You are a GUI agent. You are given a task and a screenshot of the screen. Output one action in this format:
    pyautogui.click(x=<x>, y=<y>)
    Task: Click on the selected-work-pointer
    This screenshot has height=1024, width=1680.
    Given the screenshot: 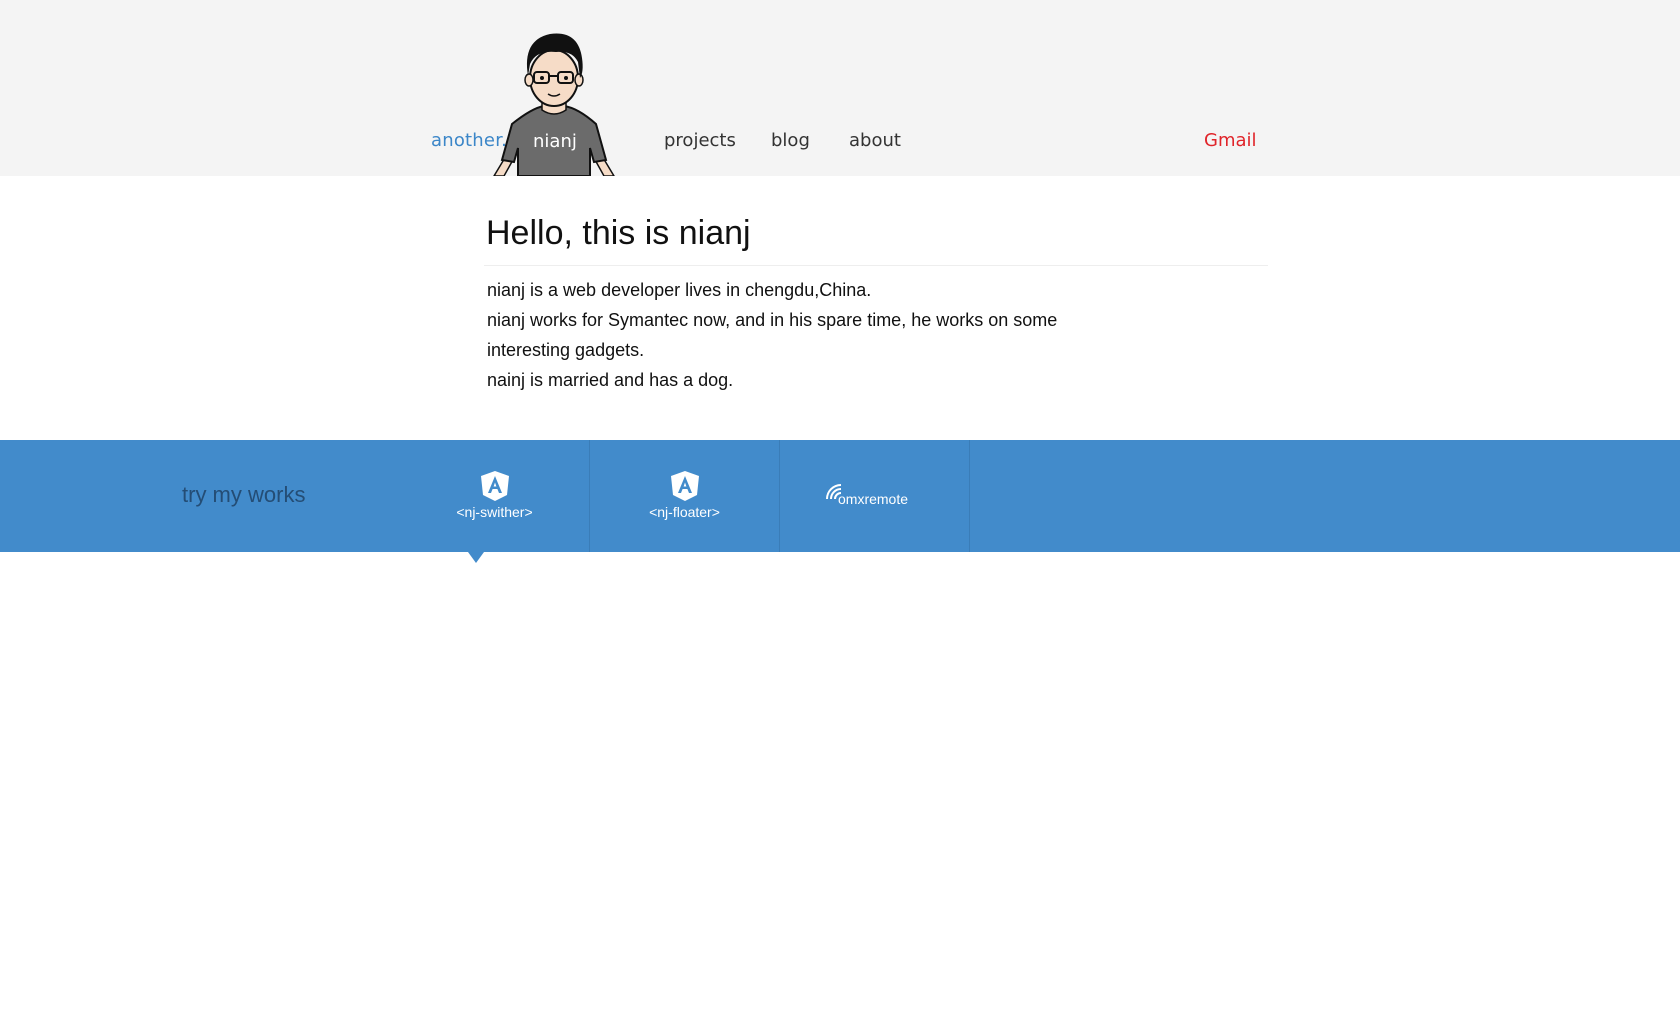 What is the action you would take?
    pyautogui.click(x=476, y=557)
    